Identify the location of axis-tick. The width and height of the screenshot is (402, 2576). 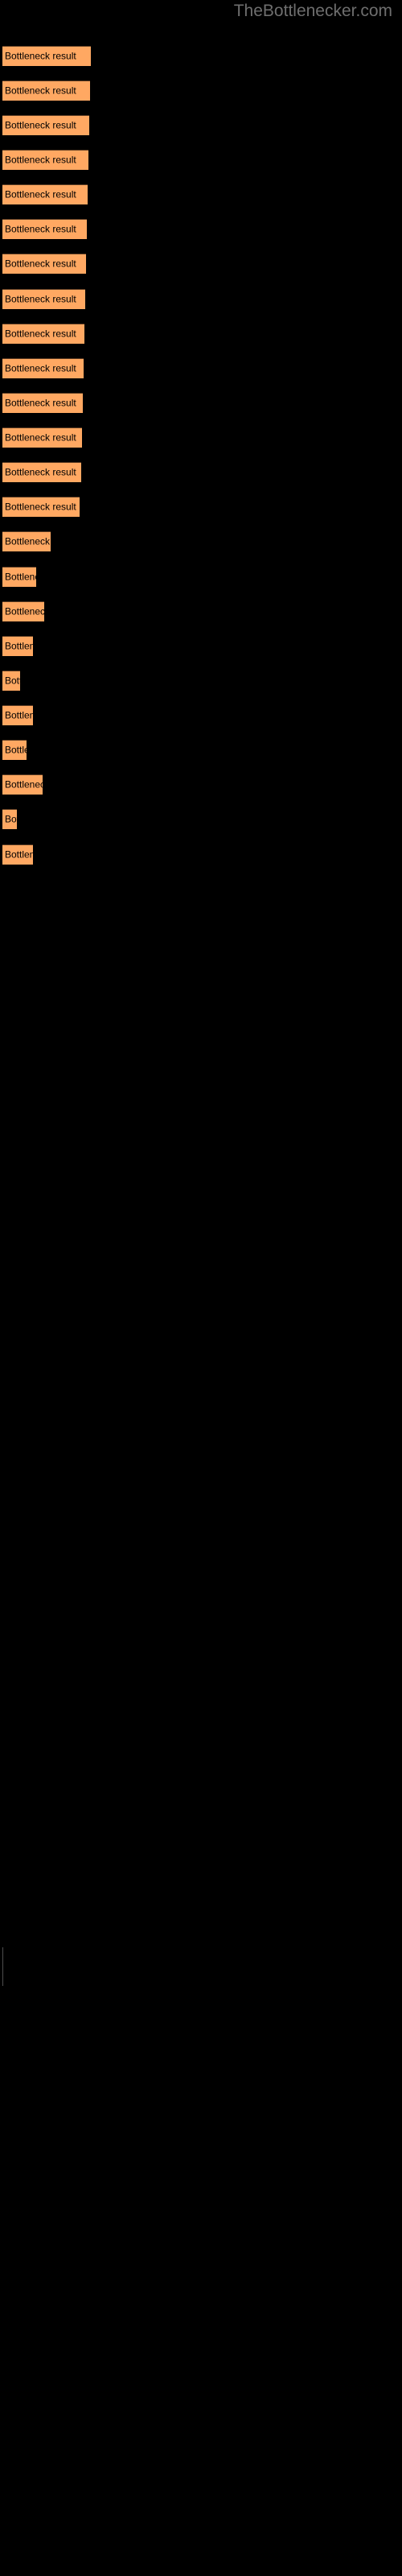
(2, 1966).